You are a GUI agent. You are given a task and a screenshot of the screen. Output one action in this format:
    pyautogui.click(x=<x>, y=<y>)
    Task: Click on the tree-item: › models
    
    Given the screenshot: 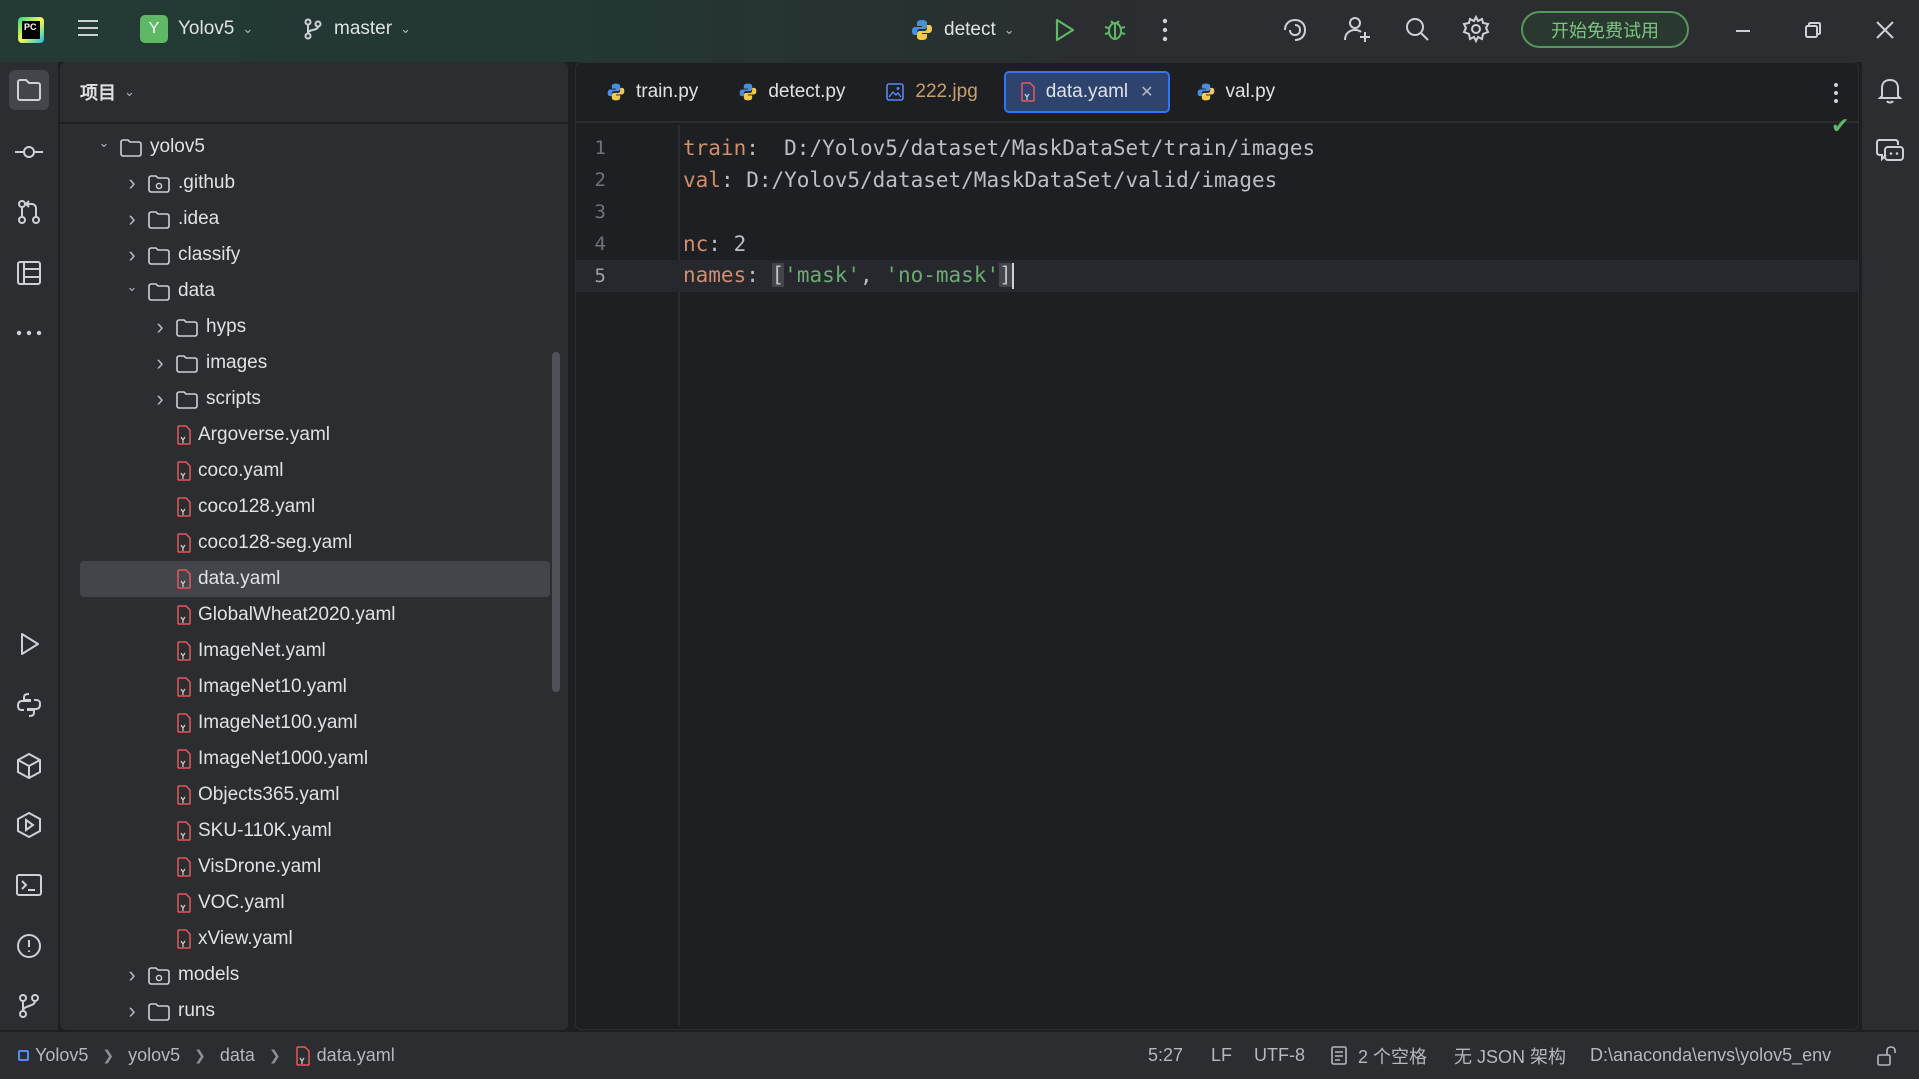 What is the action you would take?
    pyautogui.click(x=314, y=975)
    